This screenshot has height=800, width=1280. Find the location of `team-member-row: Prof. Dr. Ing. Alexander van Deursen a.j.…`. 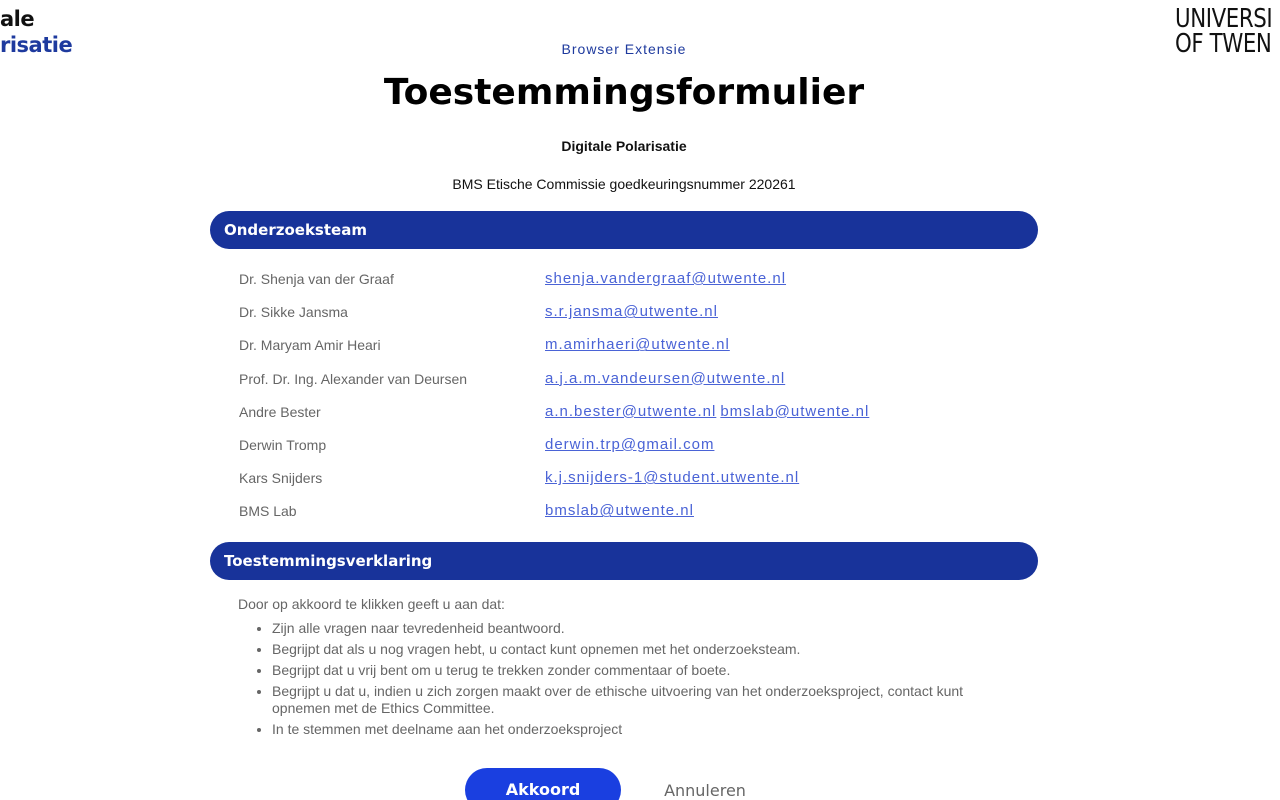

team-member-row: Prof. Dr. Ing. Alexander van Deursen a.j.… is located at coordinates (619, 379).